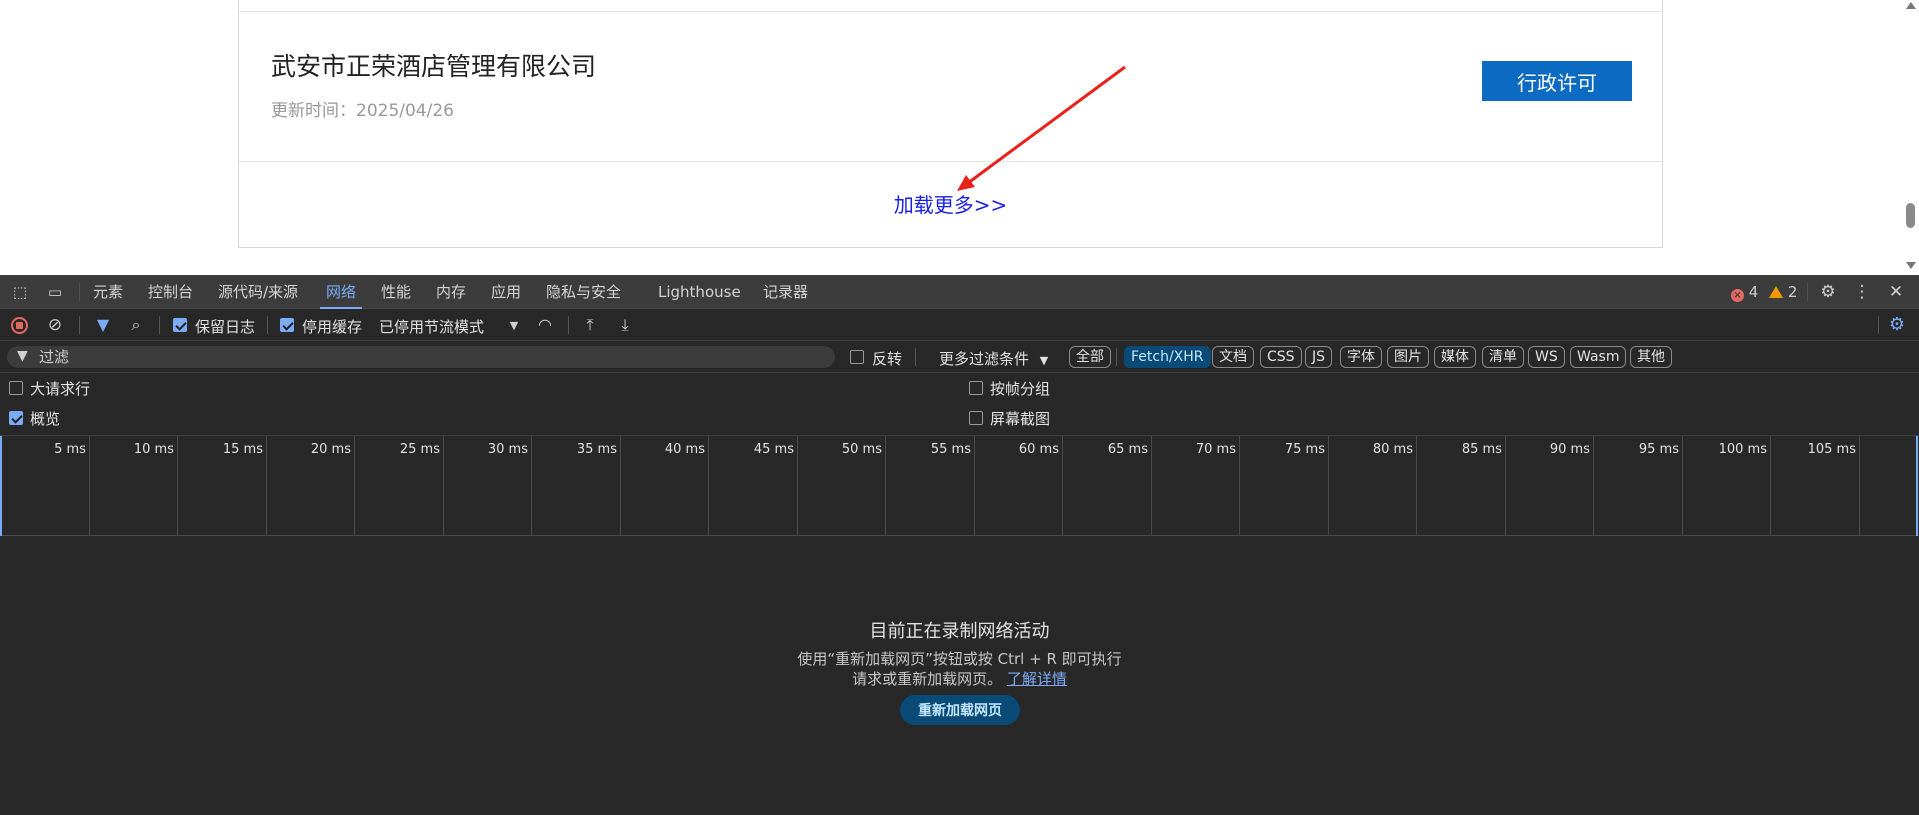 This screenshot has height=815, width=1919. What do you see at coordinates (1911, 5) in the screenshot?
I see `scroll-up-icon` at bounding box center [1911, 5].